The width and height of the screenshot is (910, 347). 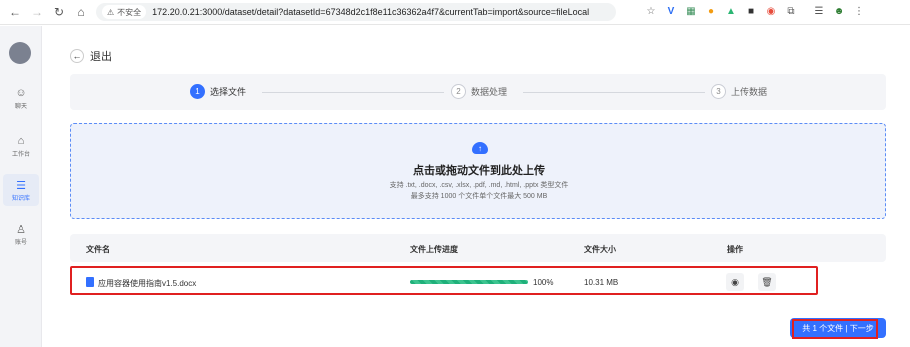 What do you see at coordinates (20, 155) in the screenshot?
I see `sidebar-item-label: 工作台` at bounding box center [20, 155].